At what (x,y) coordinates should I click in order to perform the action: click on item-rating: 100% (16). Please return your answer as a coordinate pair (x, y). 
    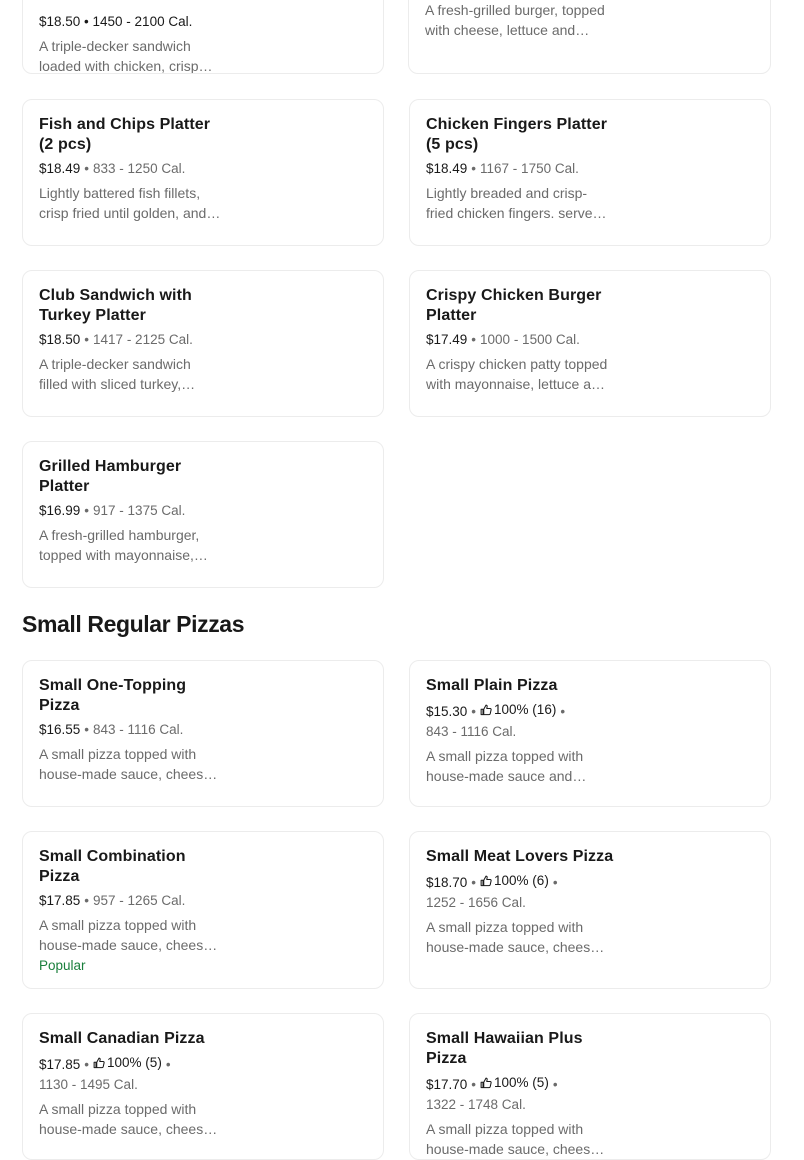
    Looking at the image, I should click on (518, 710).